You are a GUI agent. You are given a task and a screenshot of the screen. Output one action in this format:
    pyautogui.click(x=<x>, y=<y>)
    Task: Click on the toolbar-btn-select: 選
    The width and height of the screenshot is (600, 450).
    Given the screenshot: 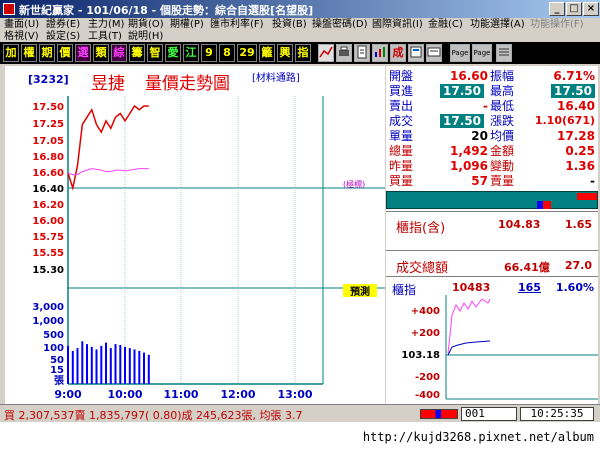 What is the action you would take?
    pyautogui.click(x=83, y=53)
    